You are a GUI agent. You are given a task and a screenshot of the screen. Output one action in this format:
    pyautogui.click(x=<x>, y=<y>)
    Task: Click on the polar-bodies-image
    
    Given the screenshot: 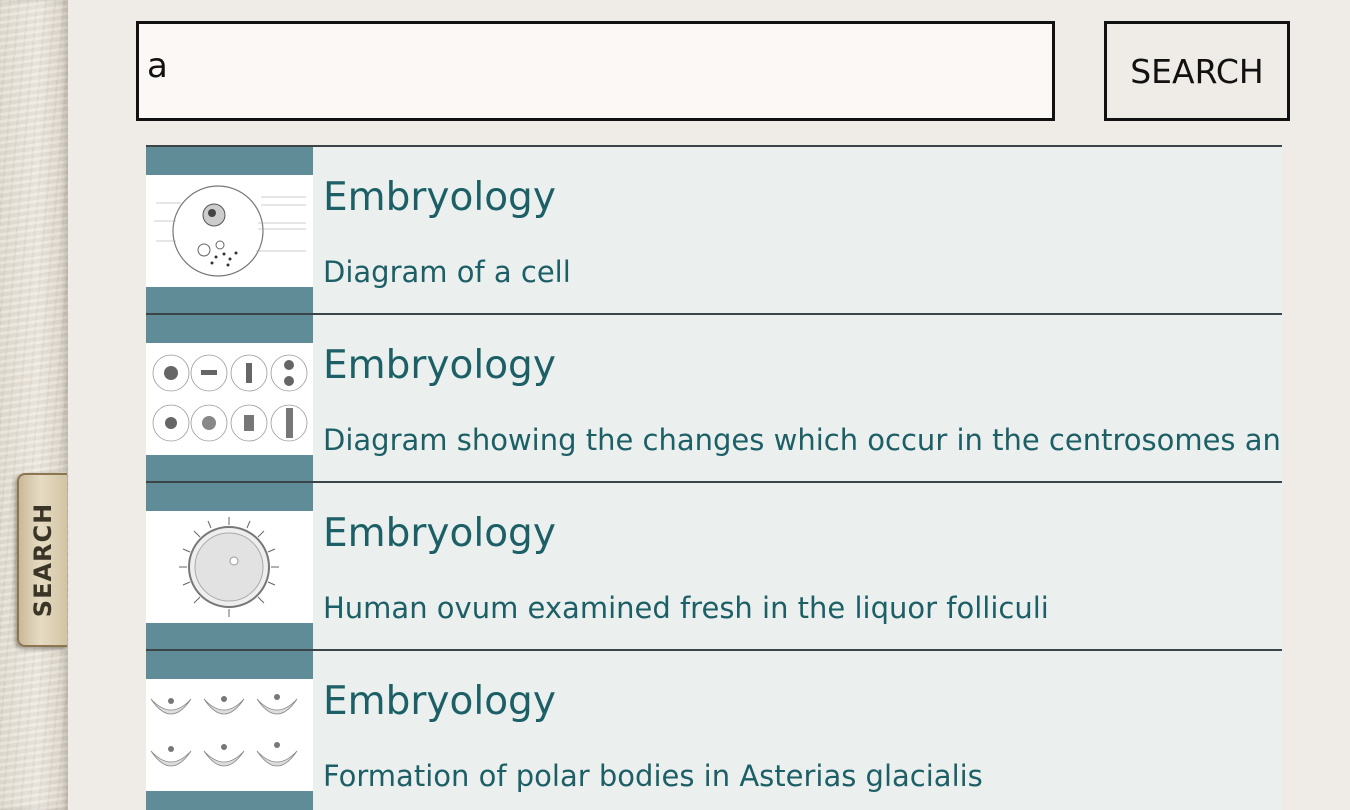 What is the action you would take?
    pyautogui.click(x=229, y=735)
    